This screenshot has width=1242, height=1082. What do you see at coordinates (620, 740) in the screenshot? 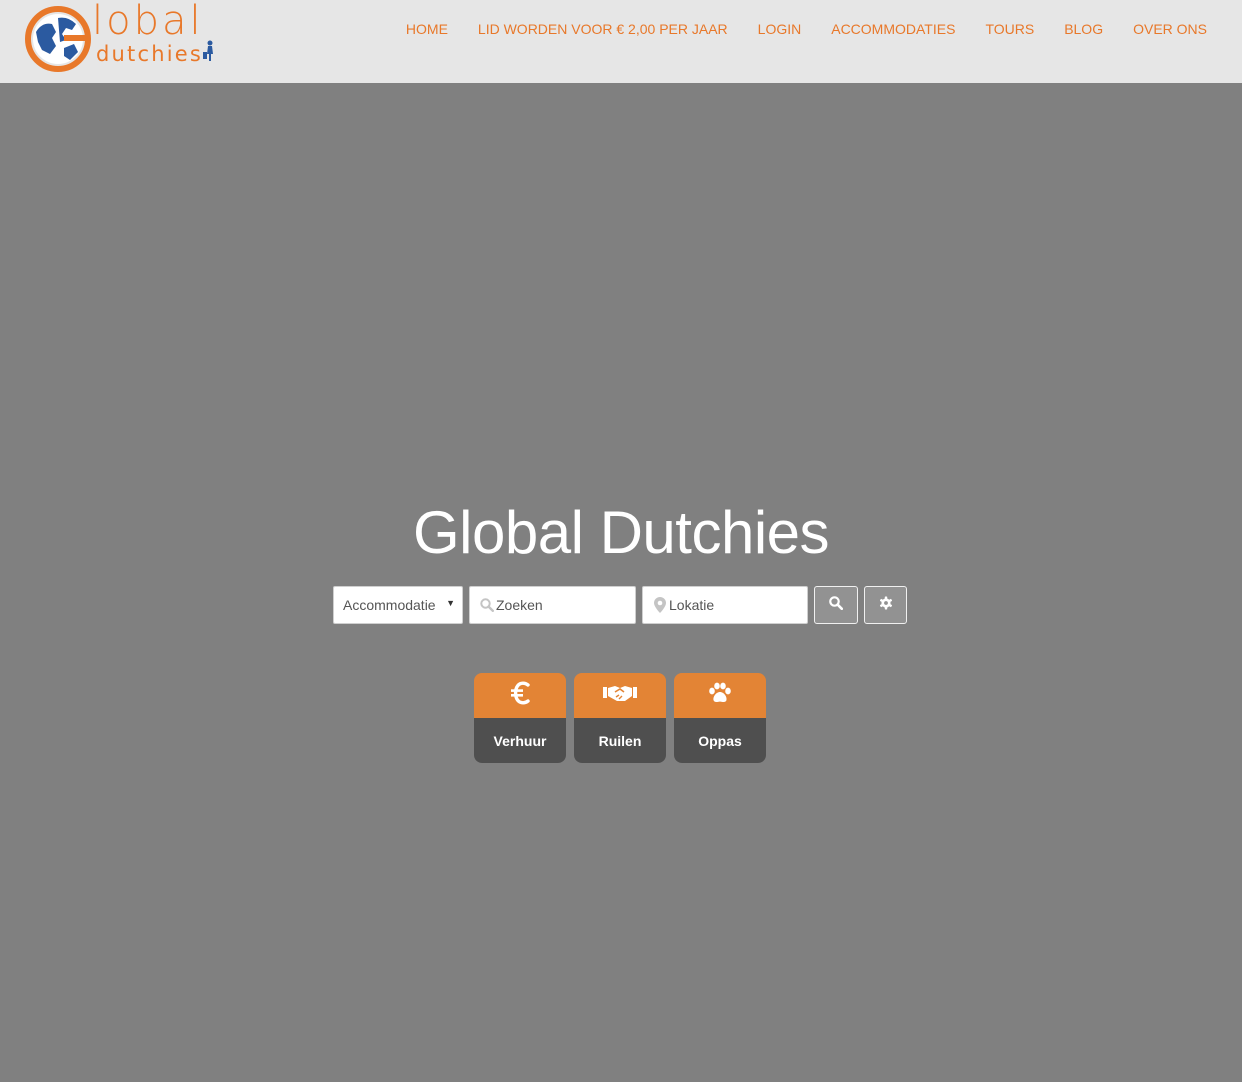
I see `category-label: Ruilen` at bounding box center [620, 740].